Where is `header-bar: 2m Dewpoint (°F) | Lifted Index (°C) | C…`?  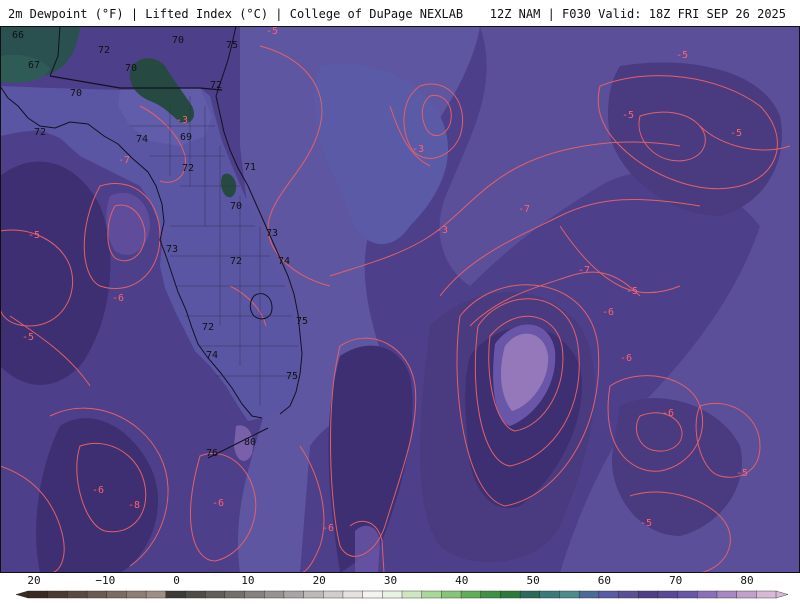 header-bar: 2m Dewpoint (°F) | Lifted Index (°C) | C… is located at coordinates (400, 13).